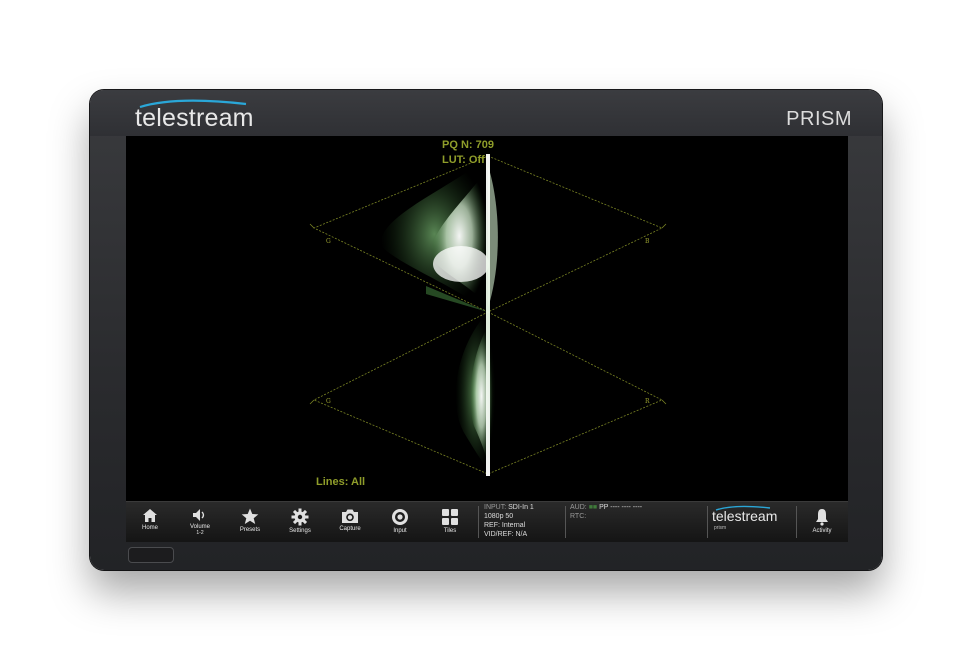 This screenshot has width=972, height=660. I want to click on volume-channel: 1-2, so click(200, 533).